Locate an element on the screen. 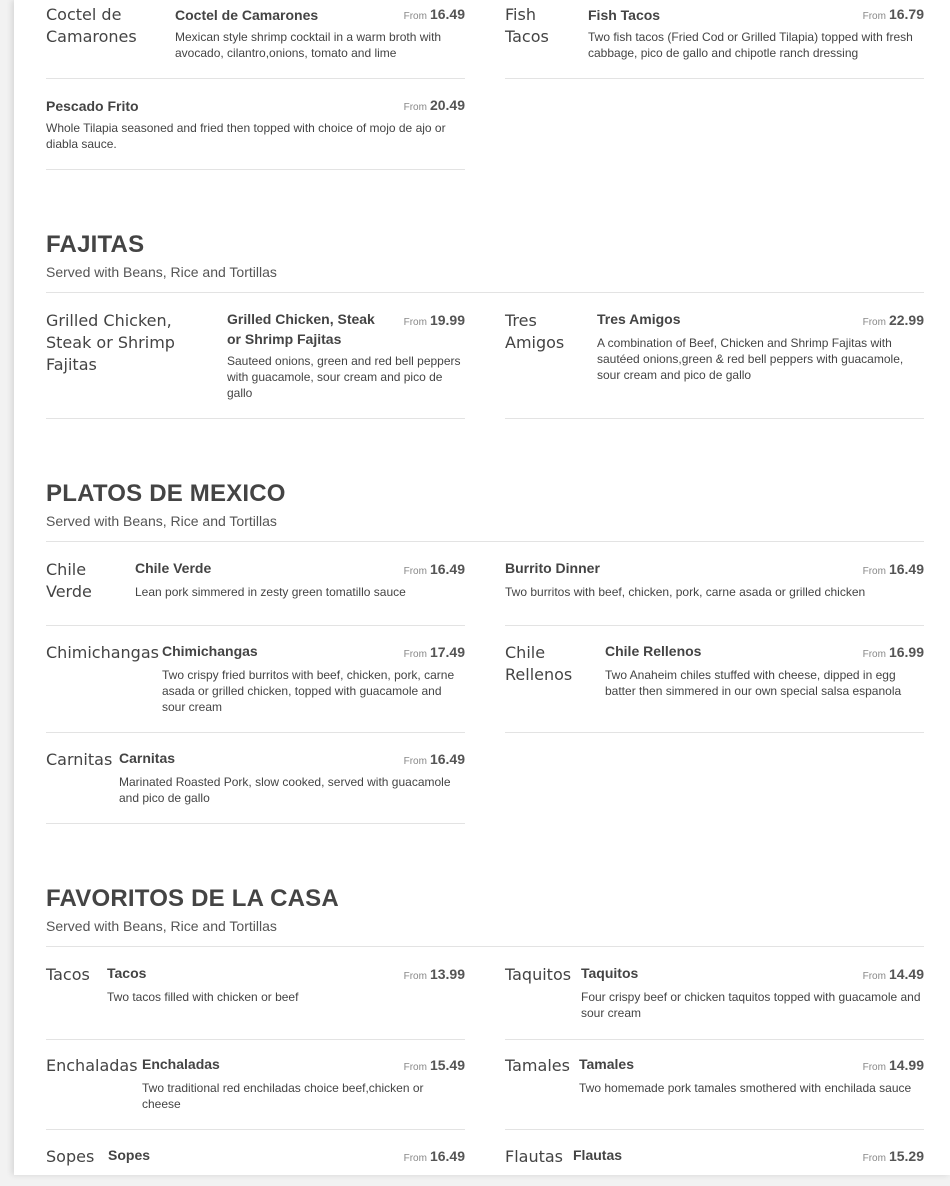 The image size is (950, 1186). item-name: Enchaladas is located at coordinates (181, 1064).